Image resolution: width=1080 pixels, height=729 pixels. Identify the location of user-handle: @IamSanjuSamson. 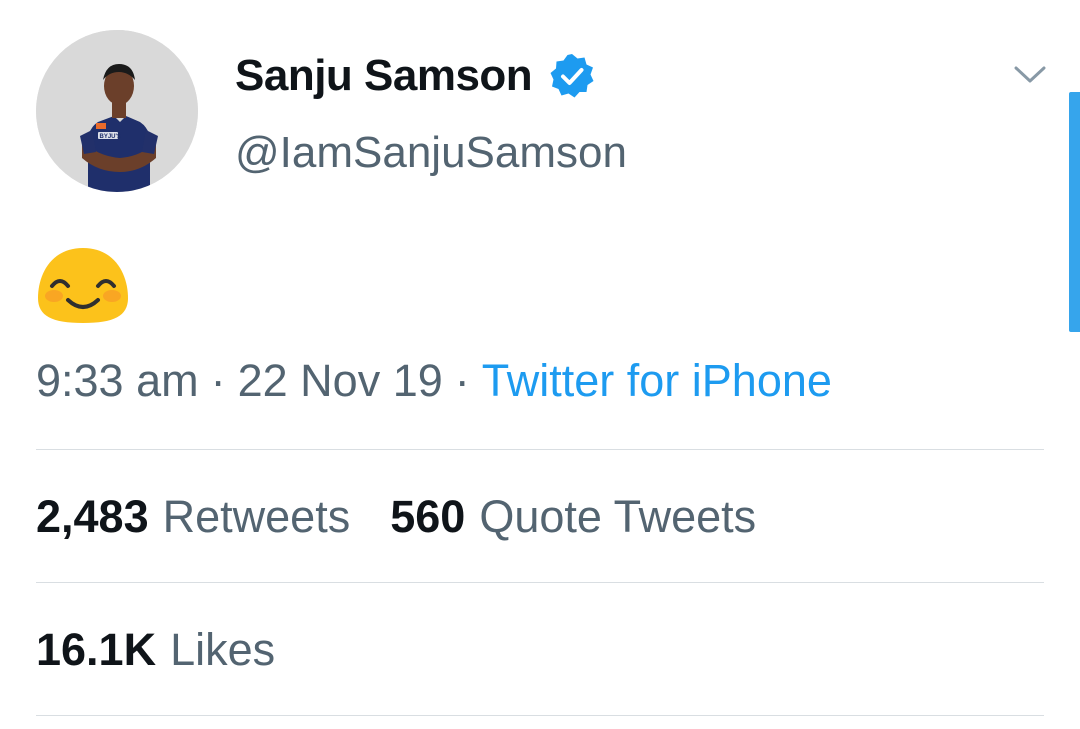
(431, 153).